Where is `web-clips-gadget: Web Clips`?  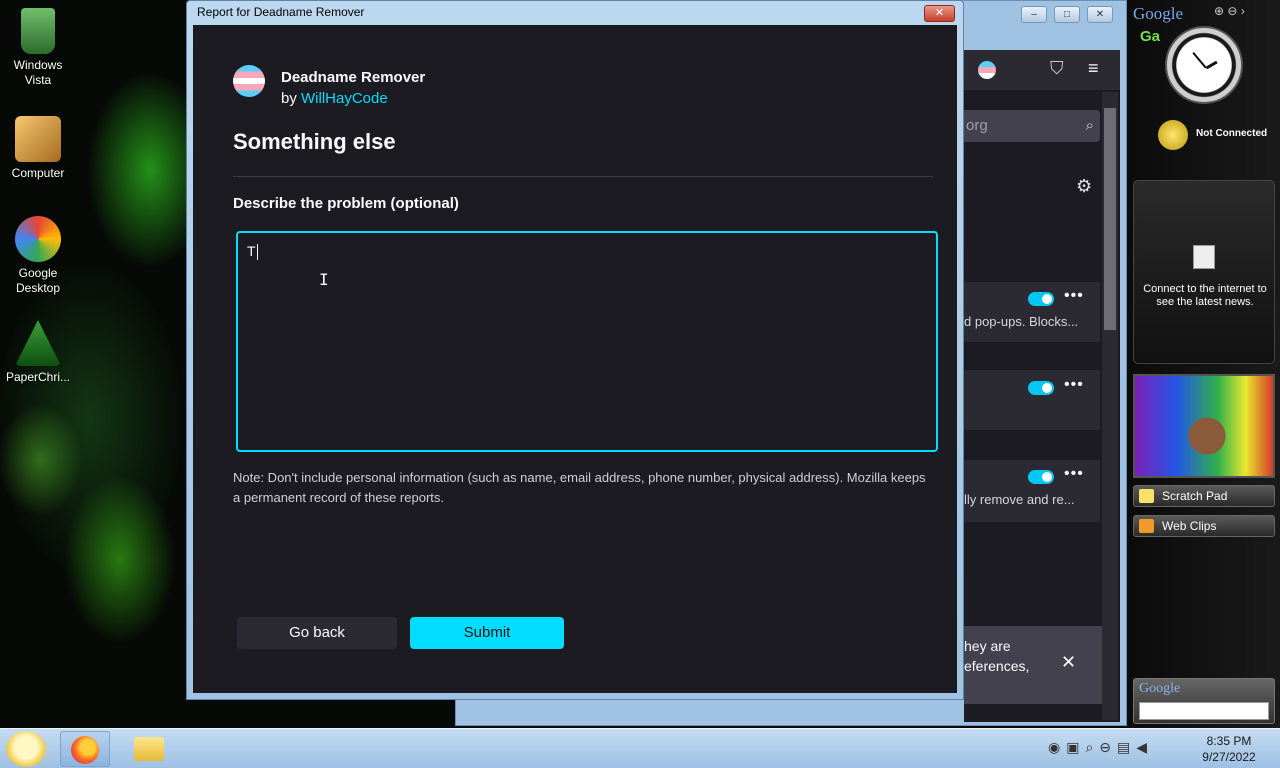 web-clips-gadget: Web Clips is located at coordinates (1204, 526).